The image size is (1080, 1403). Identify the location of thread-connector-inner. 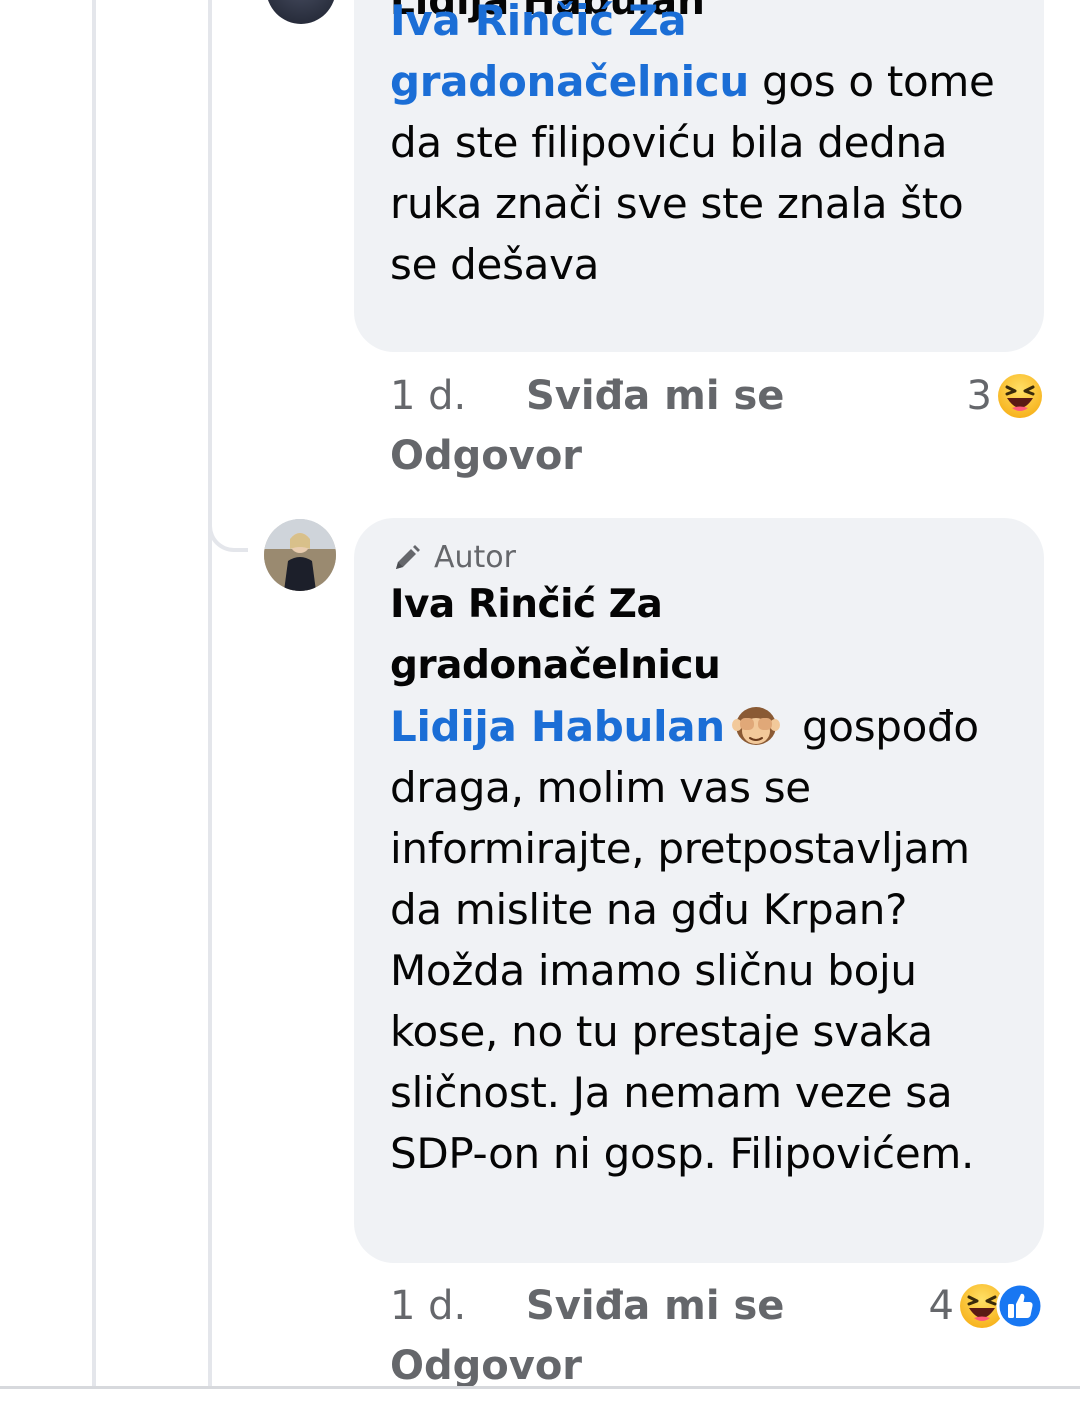
(210, 694).